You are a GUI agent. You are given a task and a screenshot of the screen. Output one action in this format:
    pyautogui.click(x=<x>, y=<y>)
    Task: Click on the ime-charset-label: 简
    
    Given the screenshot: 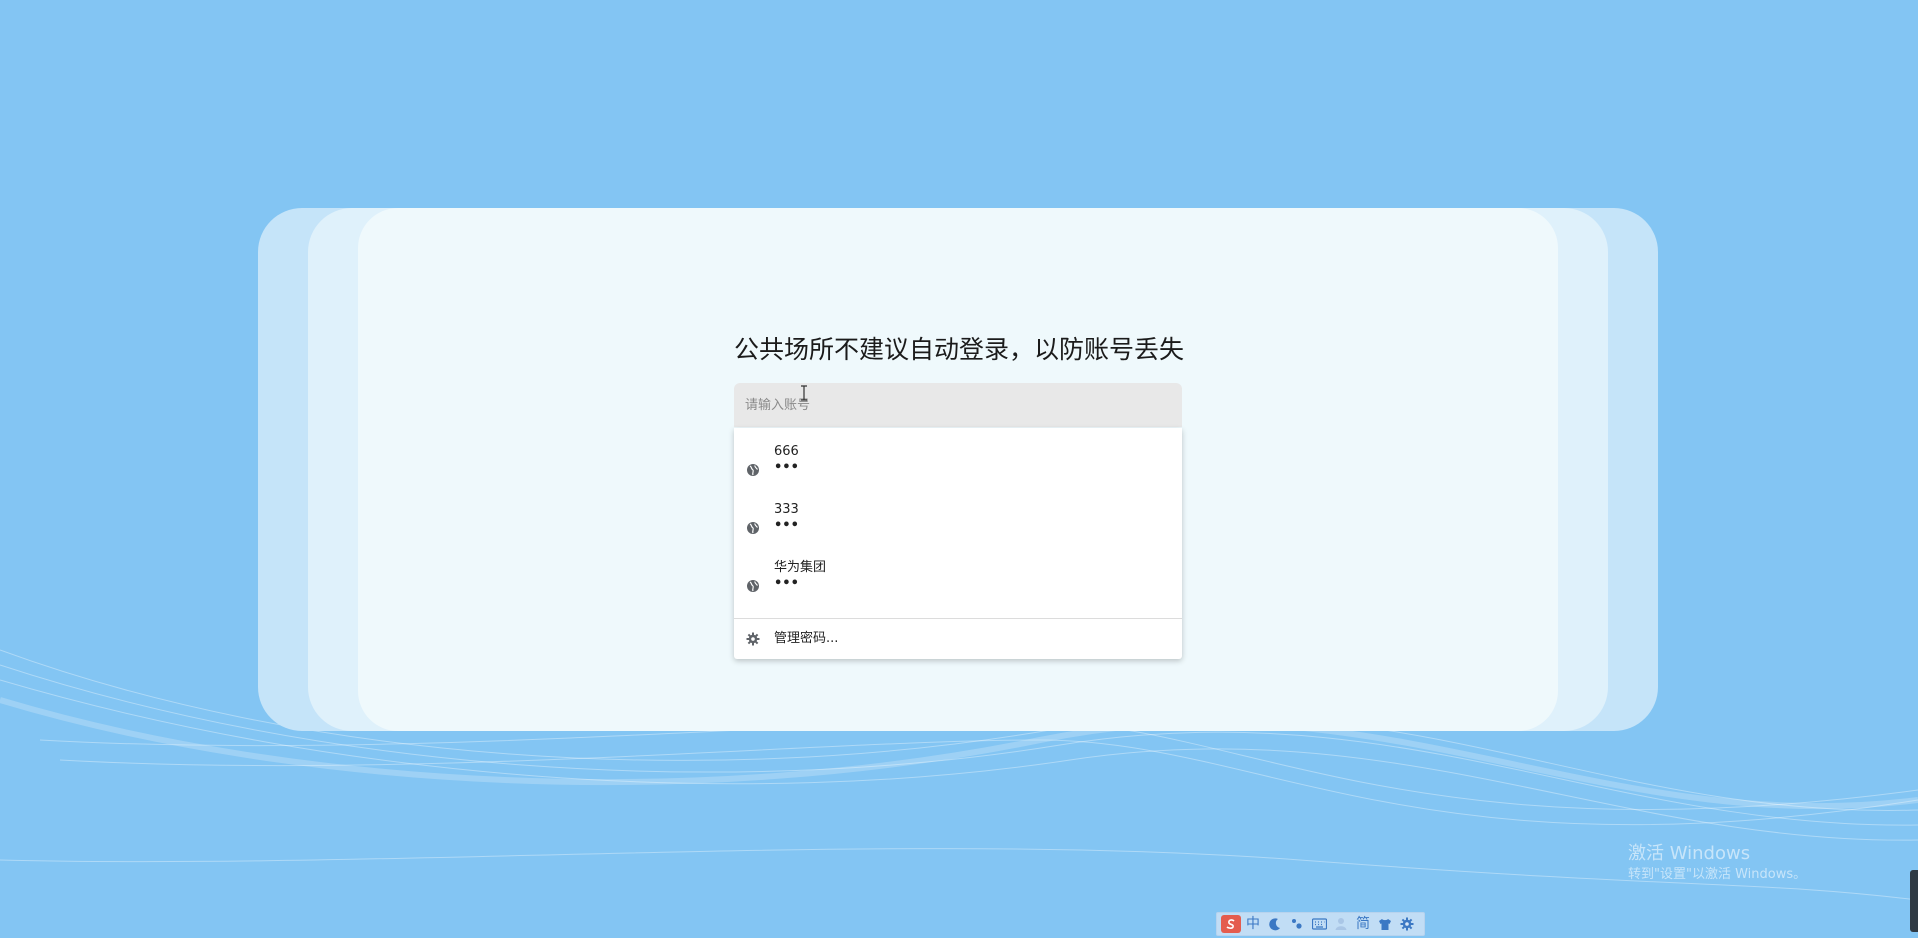 What is the action you would take?
    pyautogui.click(x=1363, y=924)
    